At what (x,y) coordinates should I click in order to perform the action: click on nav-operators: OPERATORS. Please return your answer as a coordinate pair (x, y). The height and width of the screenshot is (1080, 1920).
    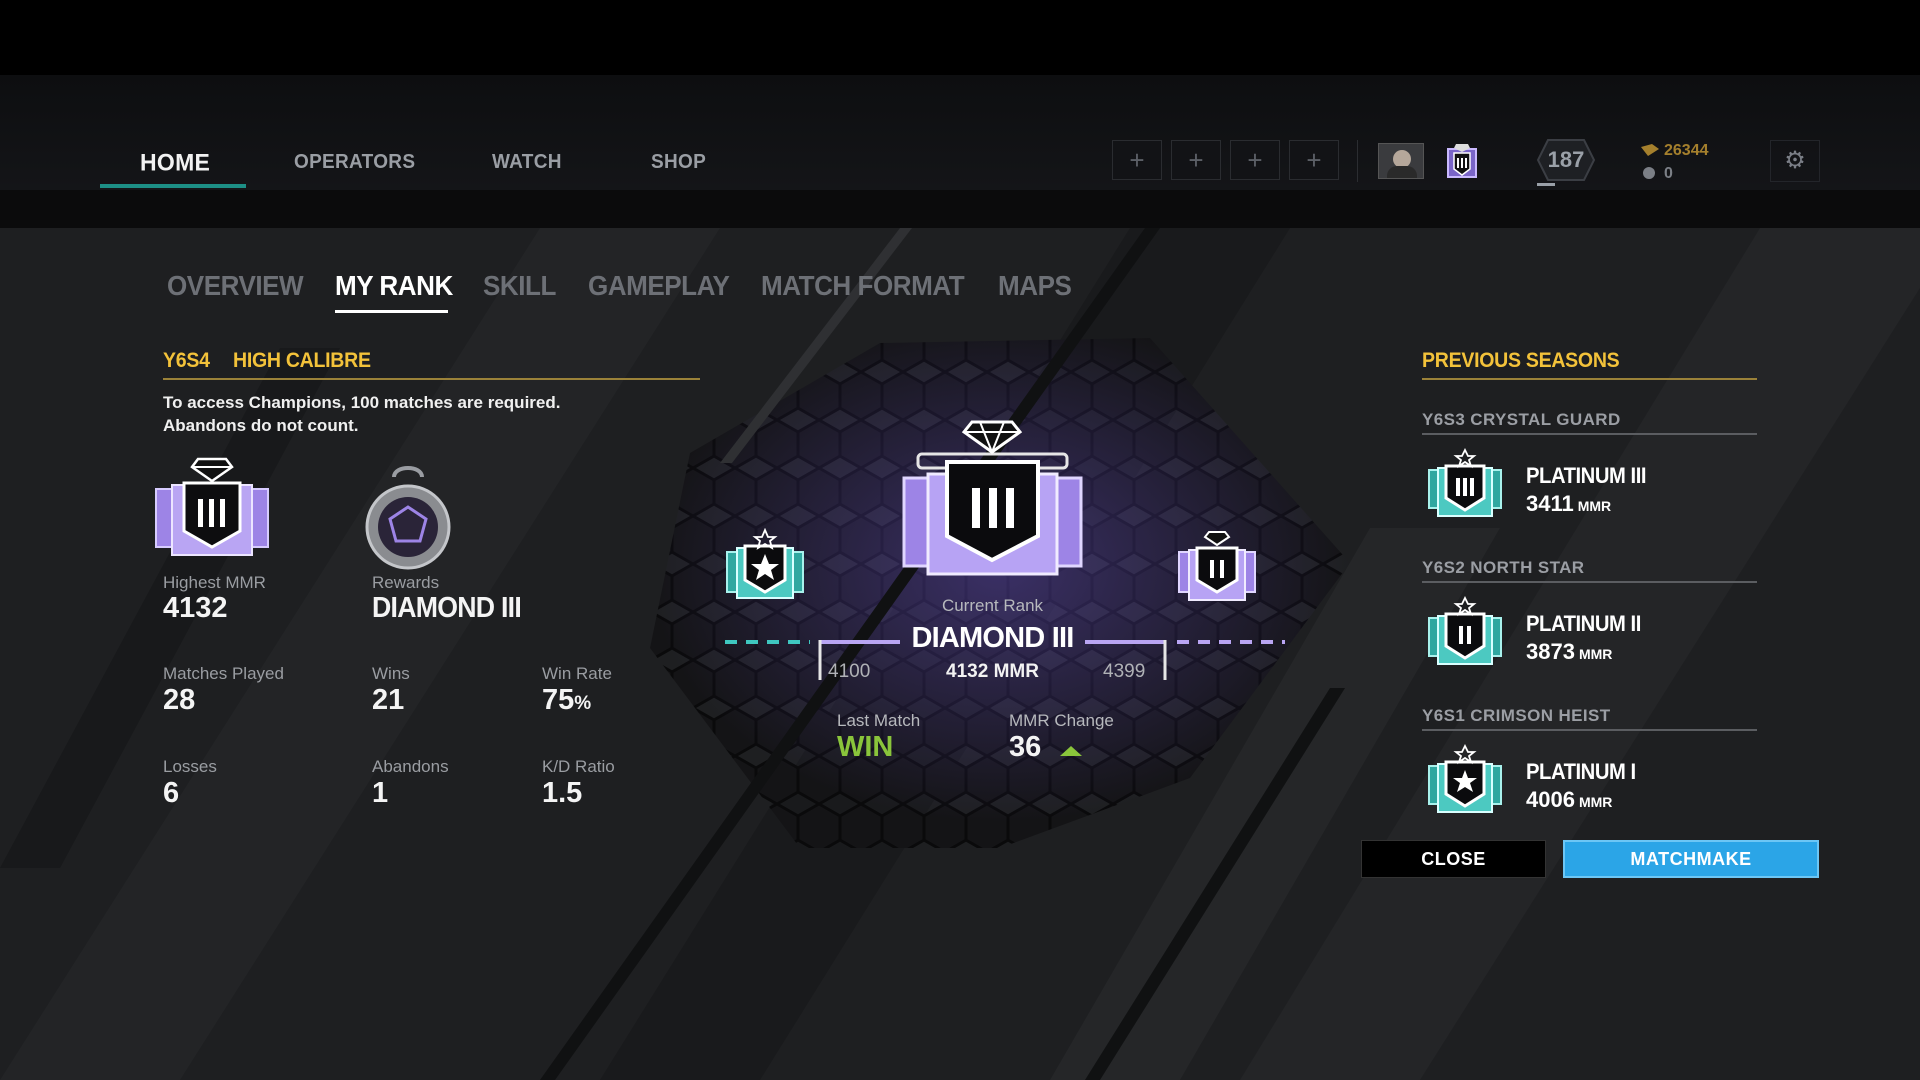
    Looking at the image, I should click on (354, 162).